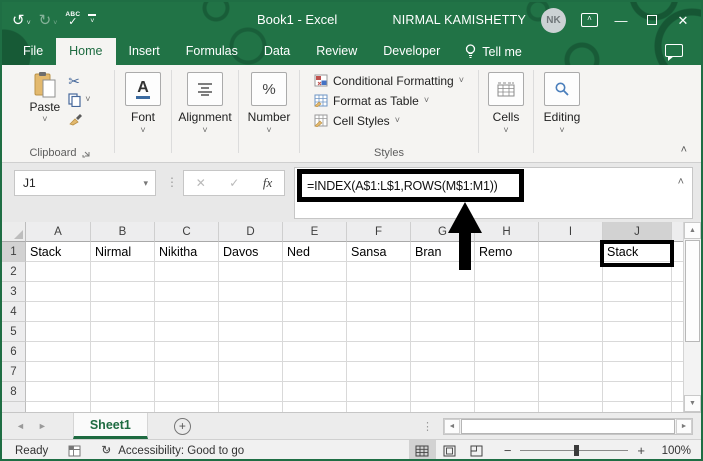 The height and width of the screenshot is (461, 703). Describe the element at coordinates (571, 292) in the screenshot. I see `cell-I3` at that location.